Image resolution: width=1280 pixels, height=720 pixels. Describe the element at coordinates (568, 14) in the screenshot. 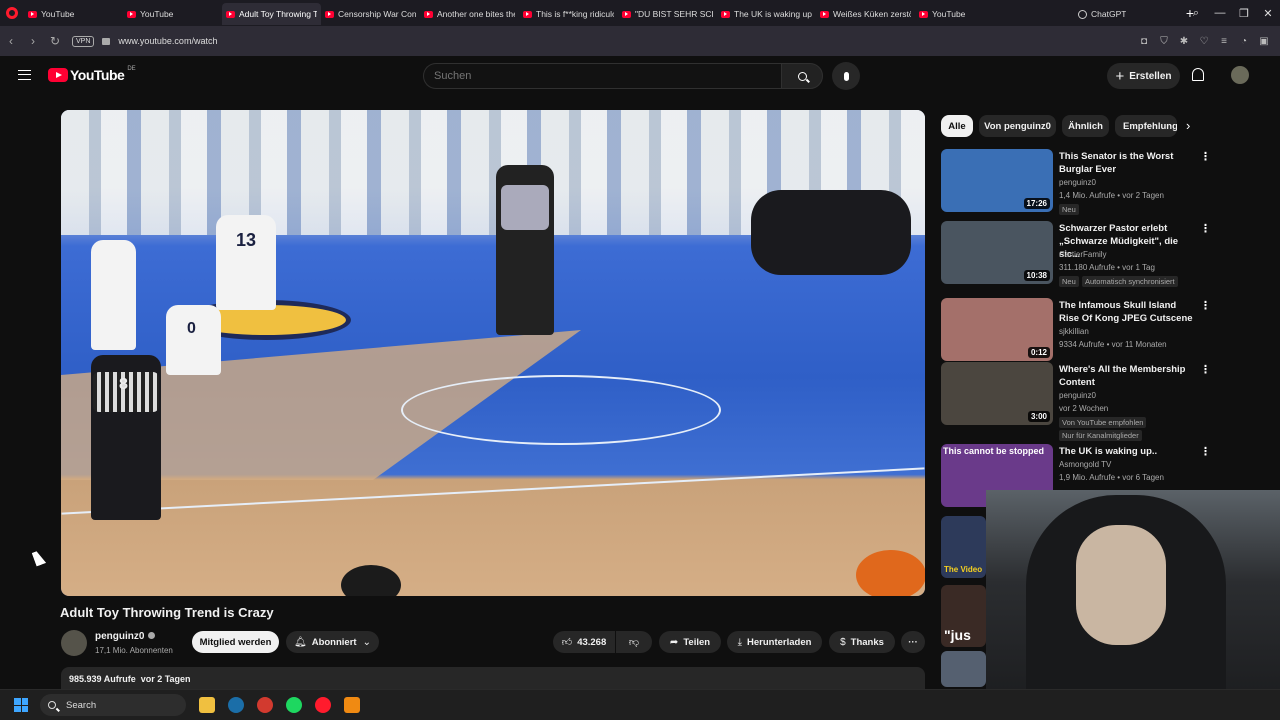

I see `browser-tab: This is f**king ridiculo` at that location.